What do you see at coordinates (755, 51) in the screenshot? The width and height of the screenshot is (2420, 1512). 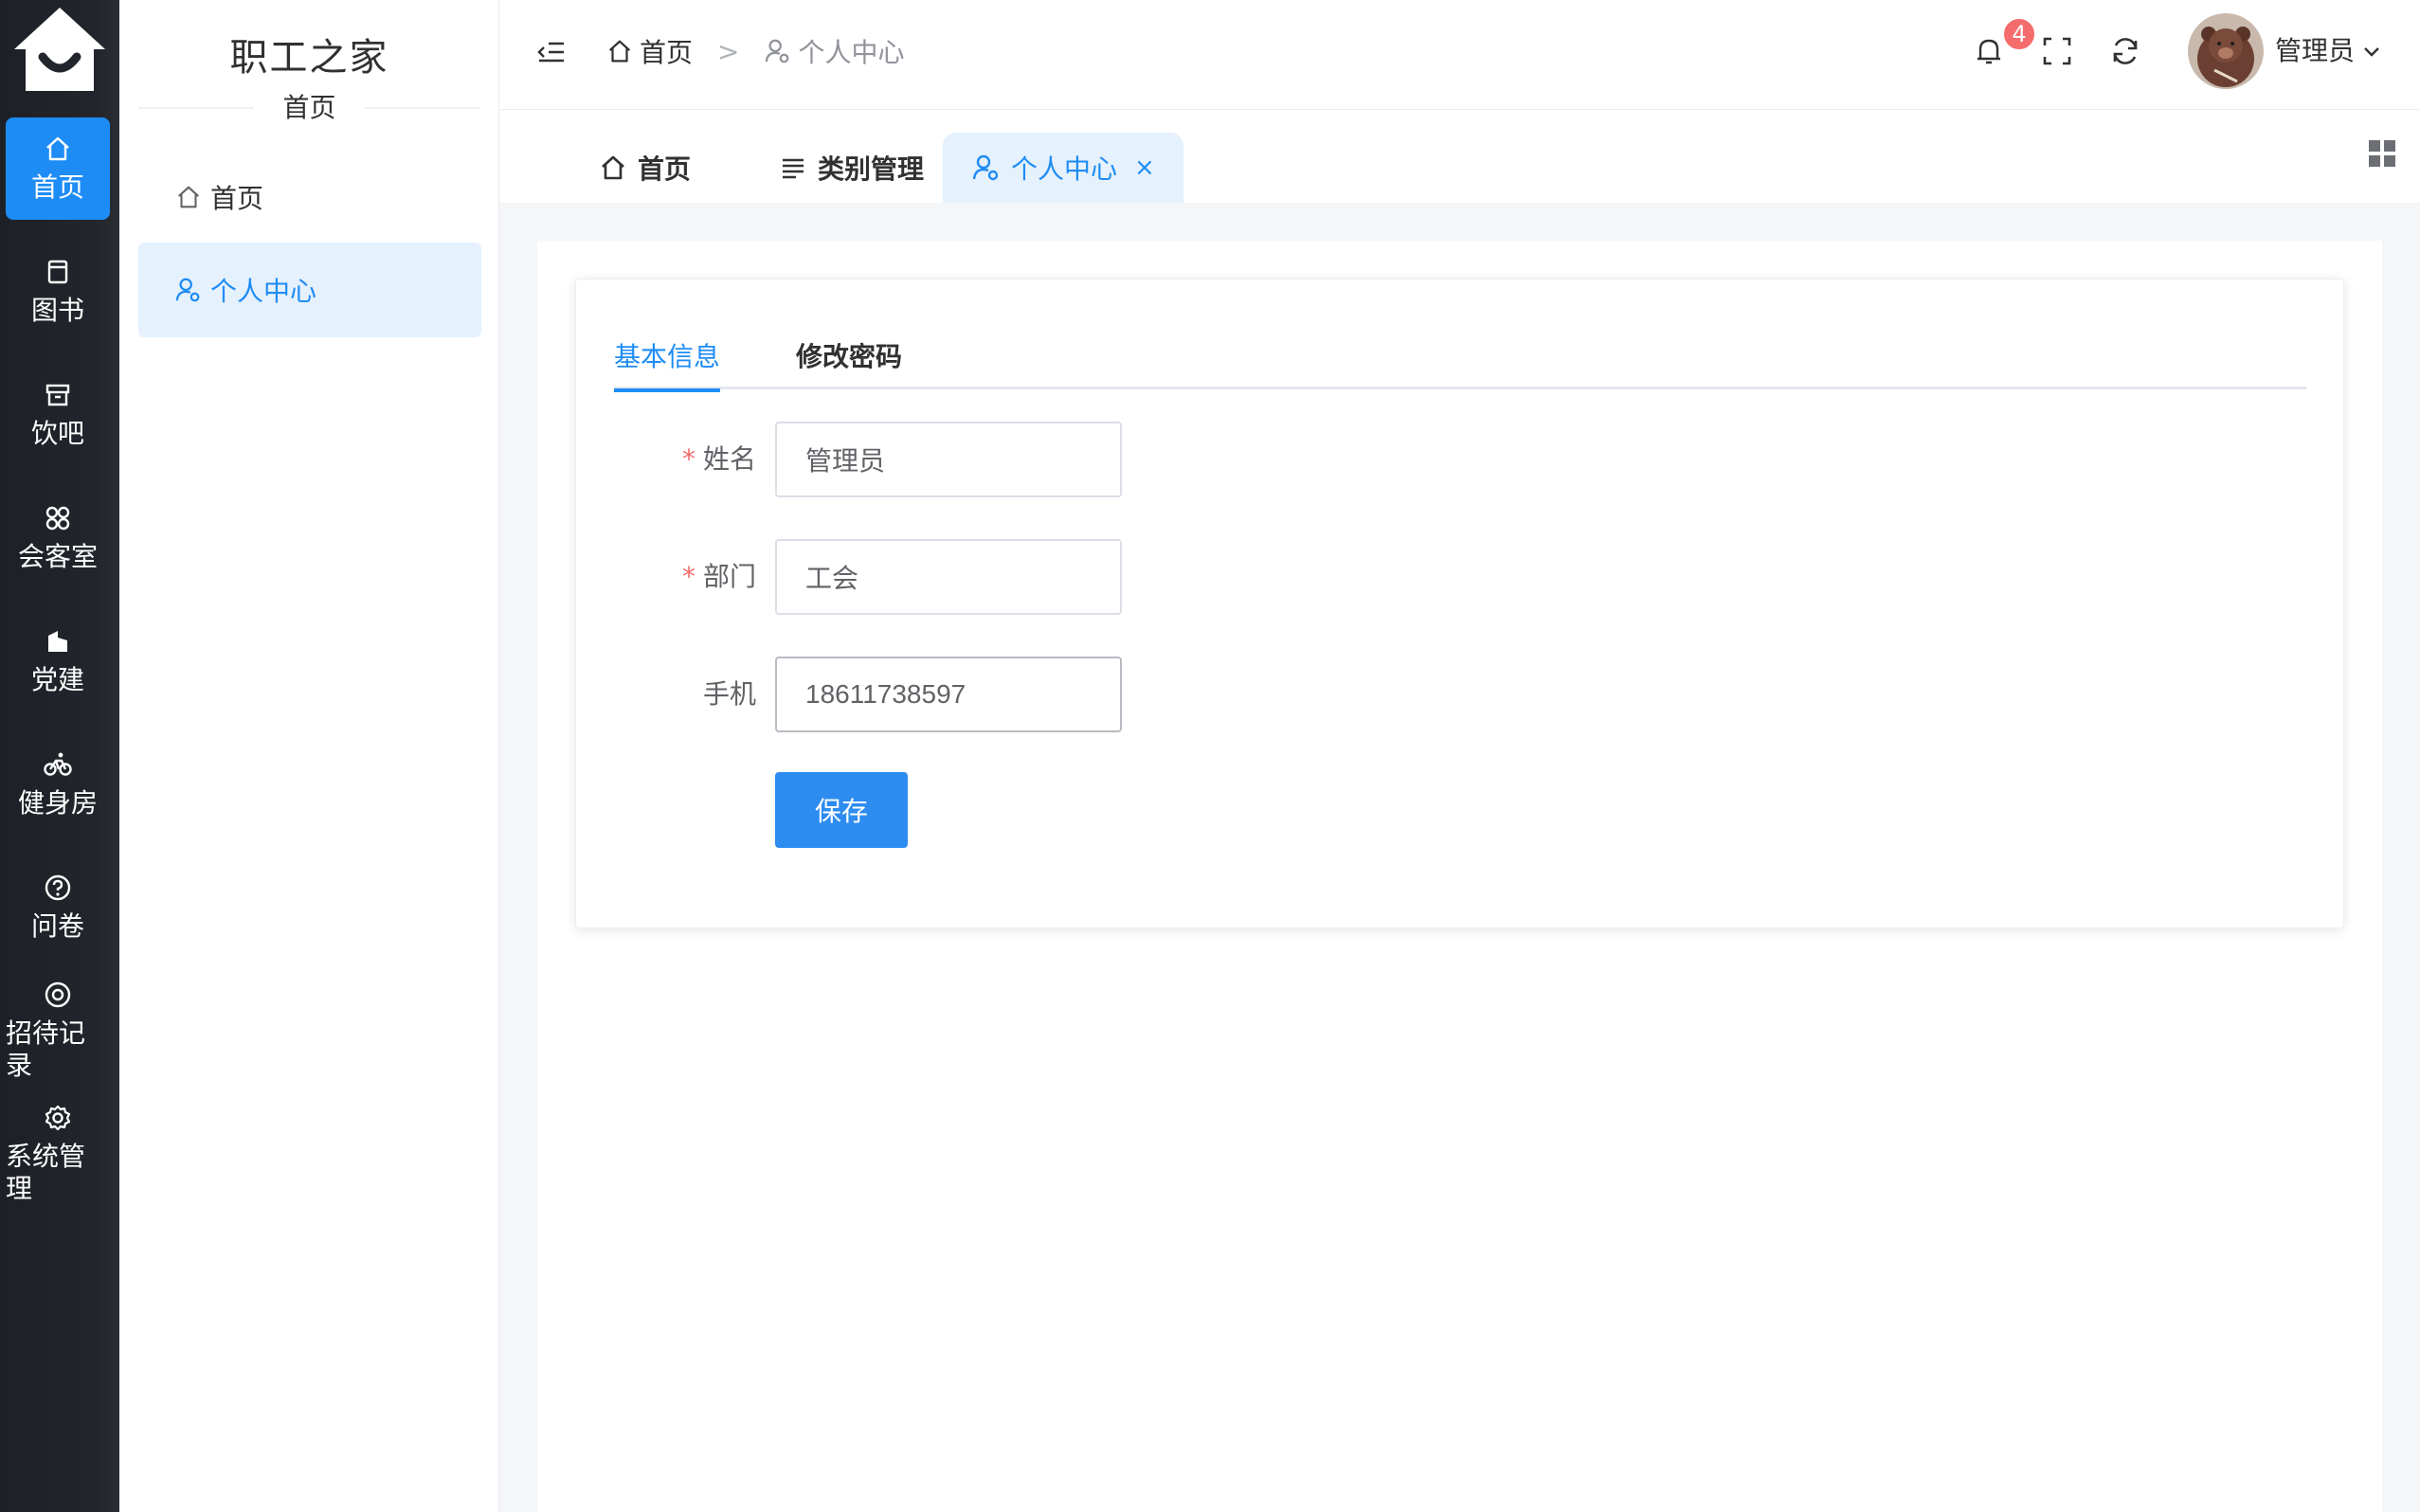 I see `breadcrumb: 首页 > 个人中心` at bounding box center [755, 51].